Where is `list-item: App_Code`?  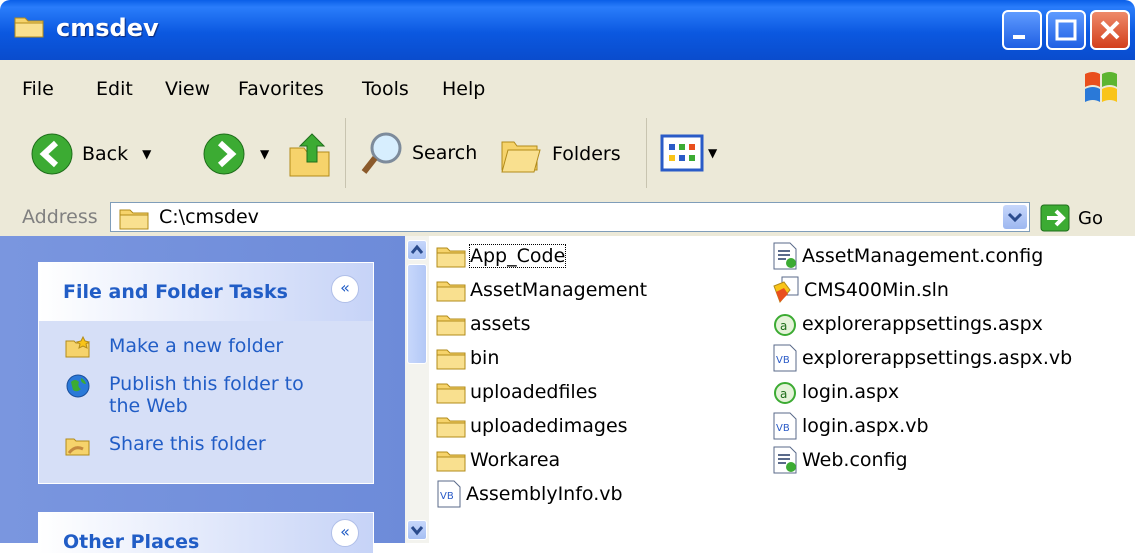
list-item: App_Code is located at coordinates (501, 256).